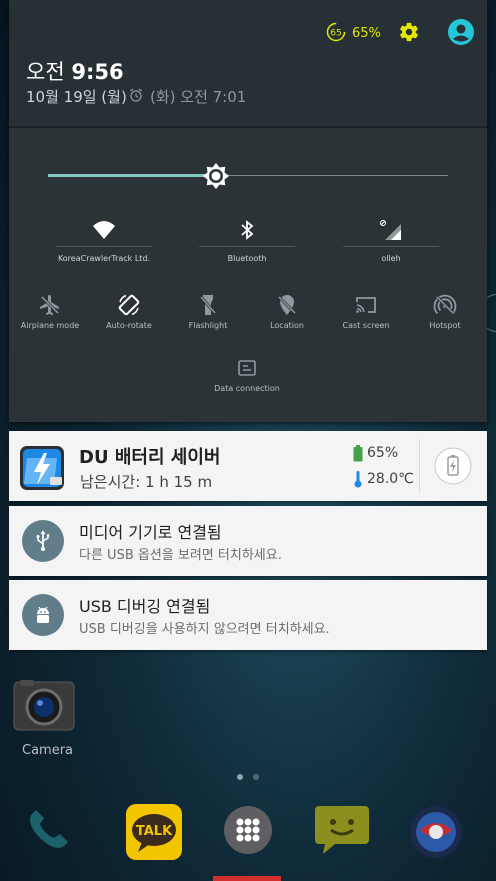 This screenshot has width=496, height=881. Describe the element at coordinates (132, 175) in the screenshot. I see `brightness-slider-fill` at that location.